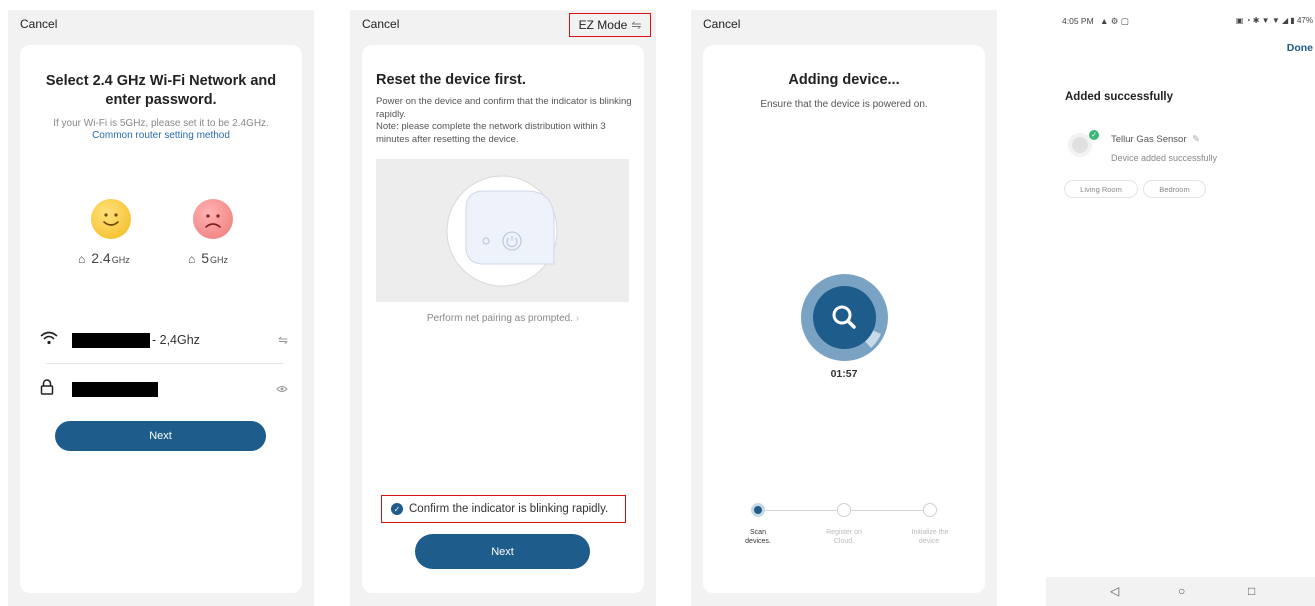  I want to click on battery-level: 47%, so click(1304, 20).